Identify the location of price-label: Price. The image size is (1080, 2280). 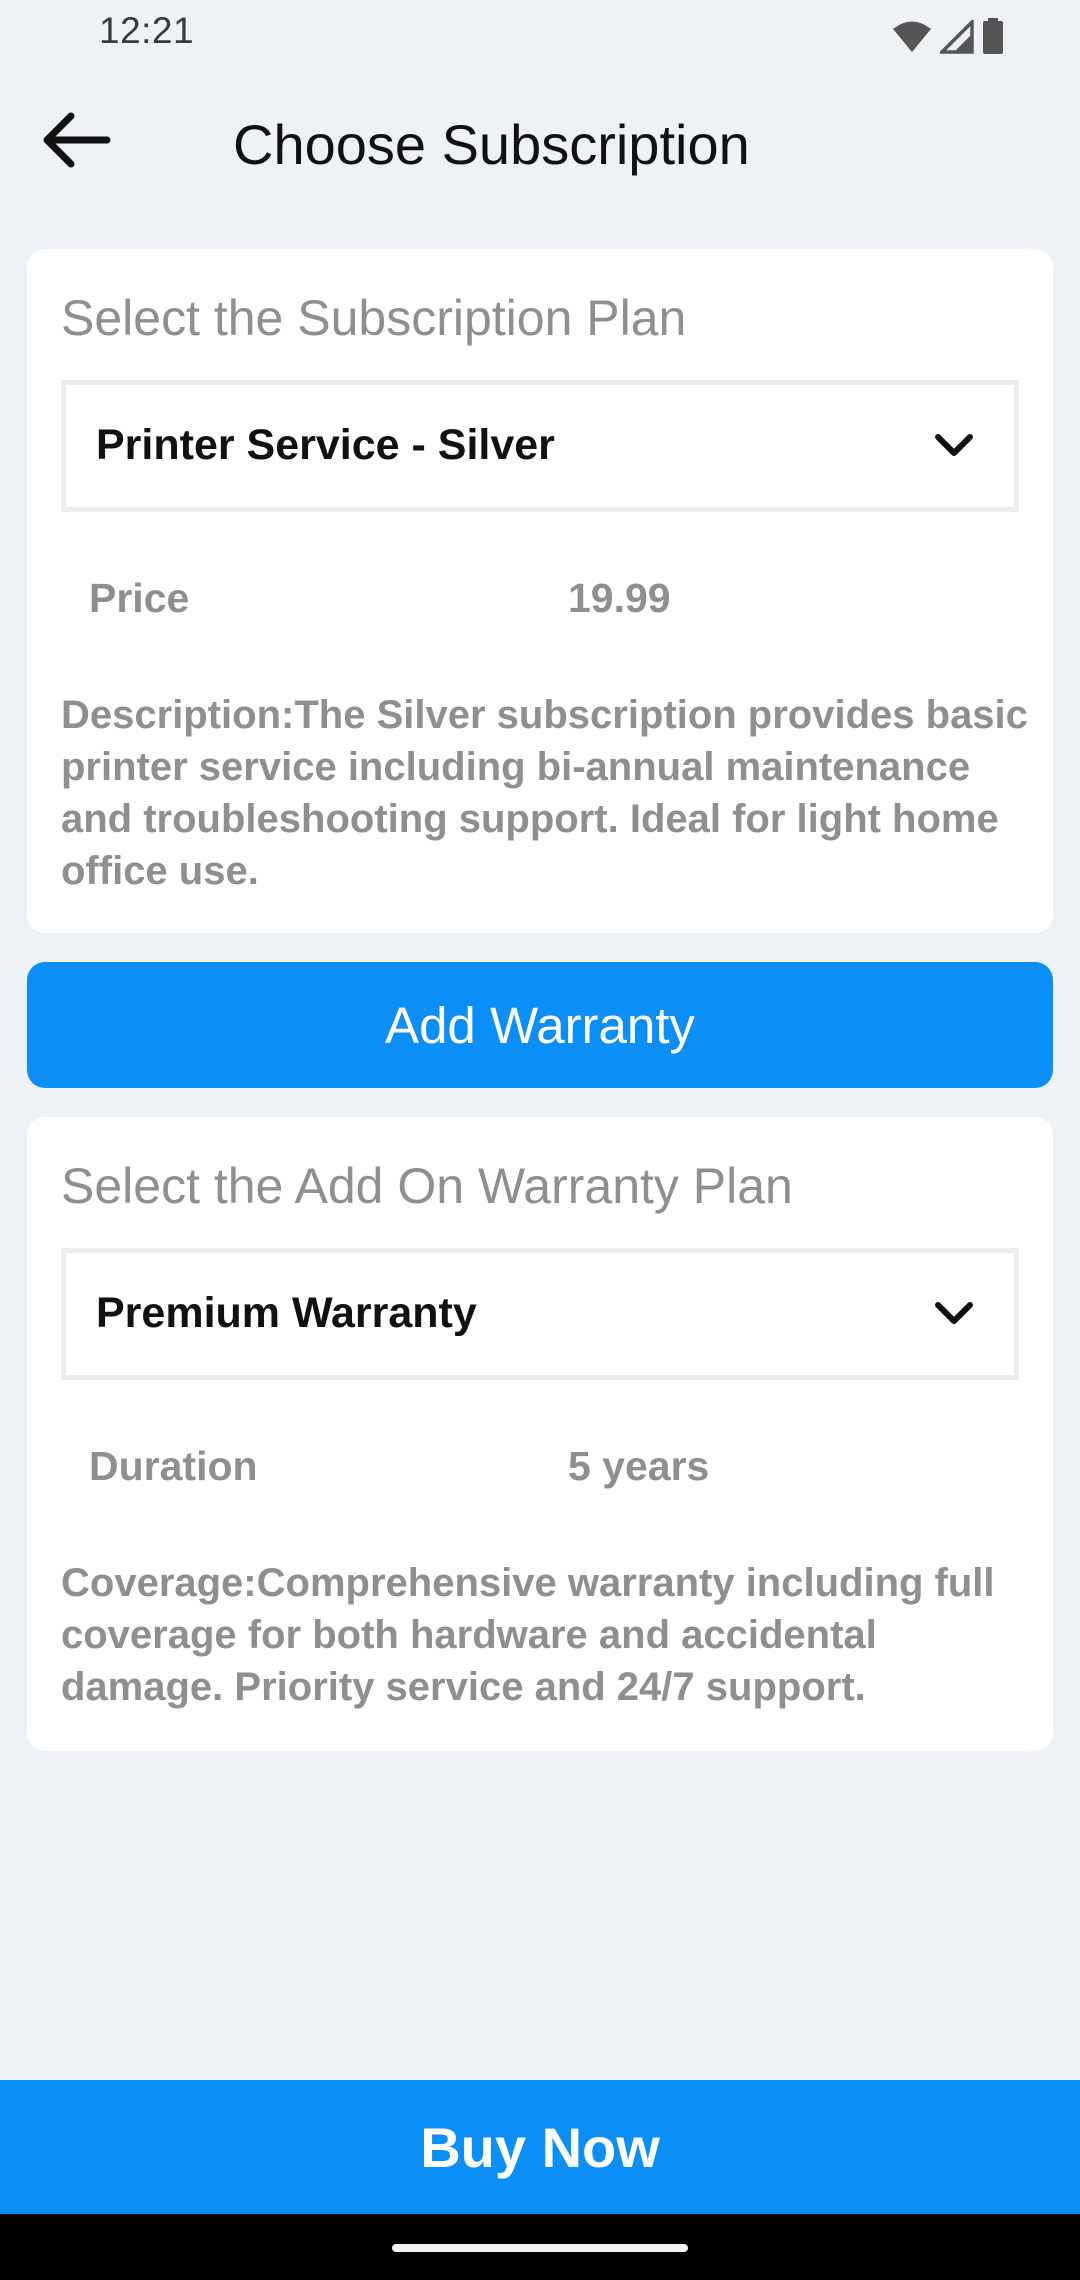
(139, 598).